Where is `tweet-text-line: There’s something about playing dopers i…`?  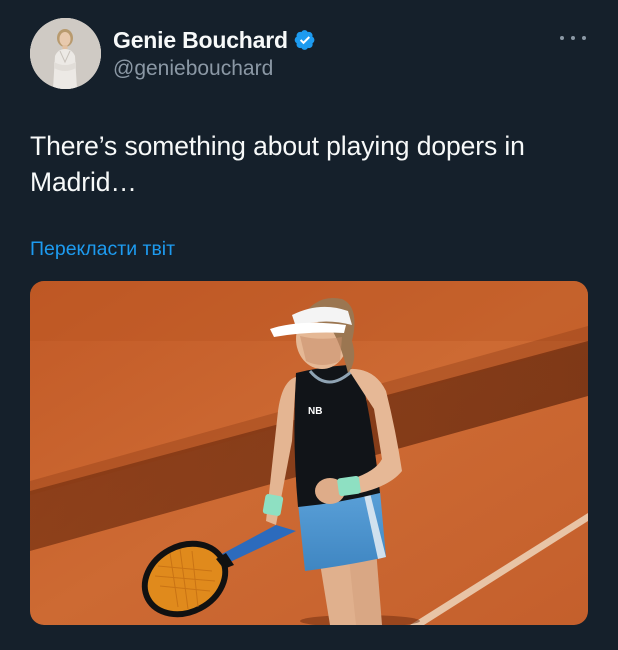 tweet-text-line: There’s something about playing dopers i… is located at coordinates (277, 146).